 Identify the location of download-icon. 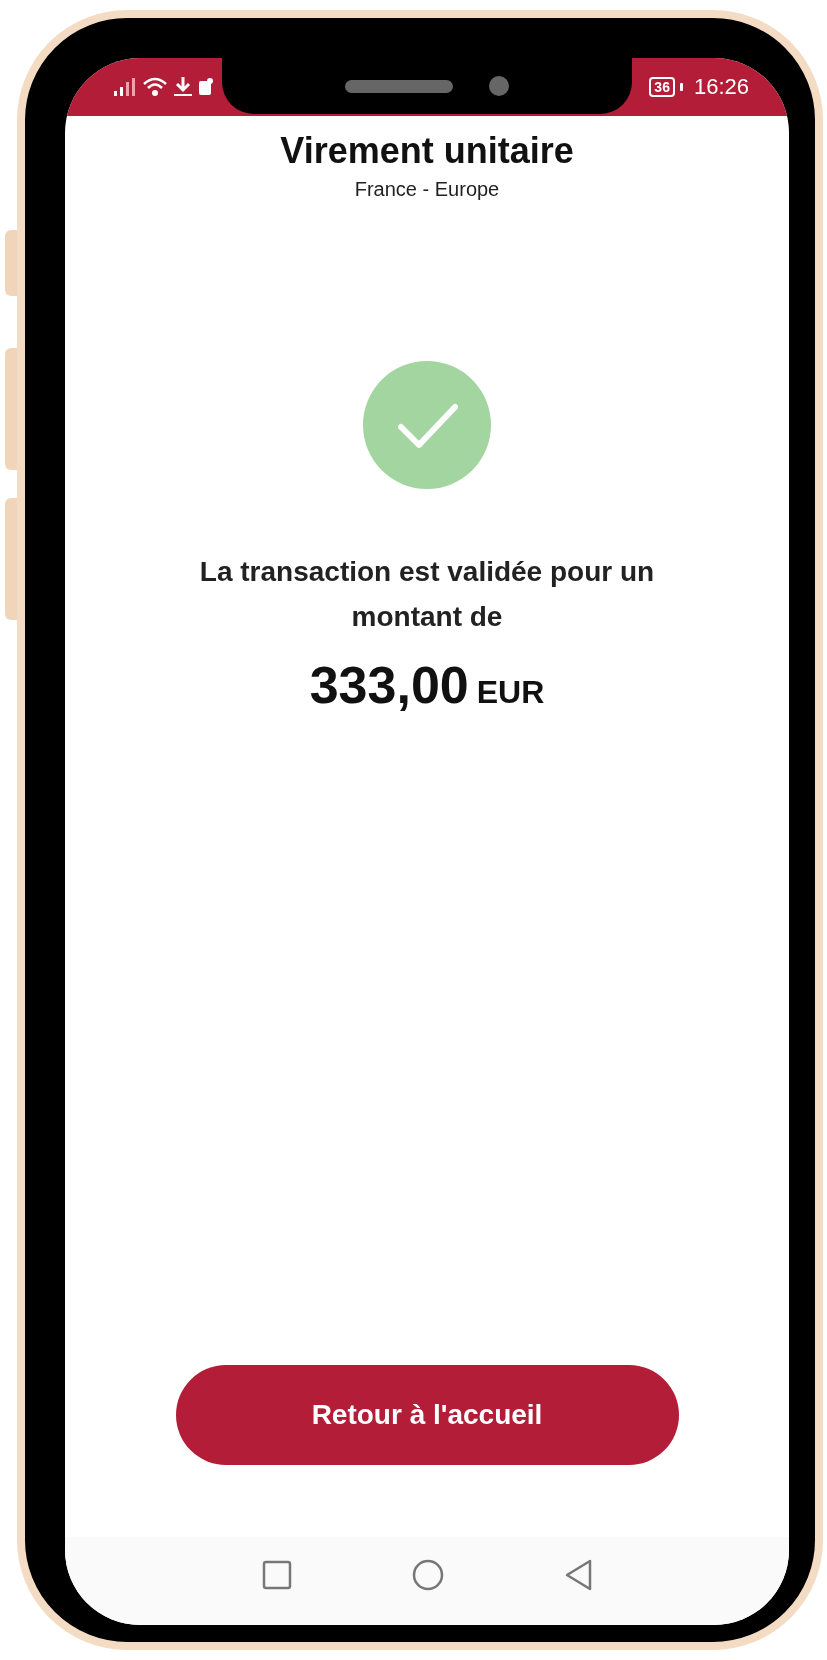
(183, 87).